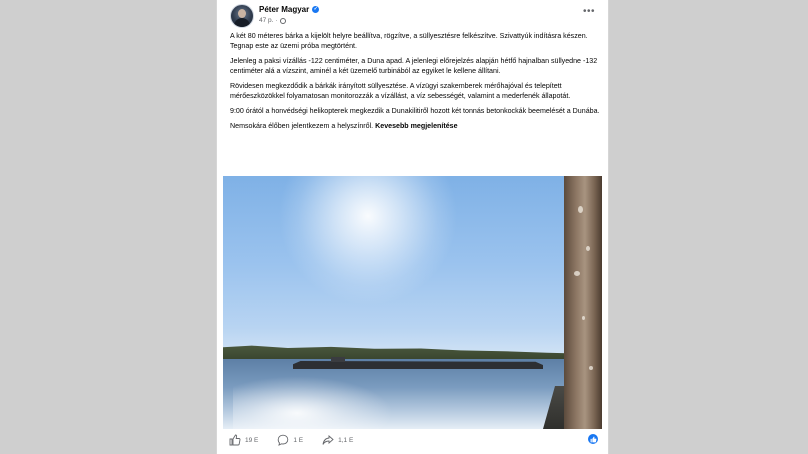  What do you see at coordinates (338, 359) in the screenshot?
I see `barge-cabin` at bounding box center [338, 359].